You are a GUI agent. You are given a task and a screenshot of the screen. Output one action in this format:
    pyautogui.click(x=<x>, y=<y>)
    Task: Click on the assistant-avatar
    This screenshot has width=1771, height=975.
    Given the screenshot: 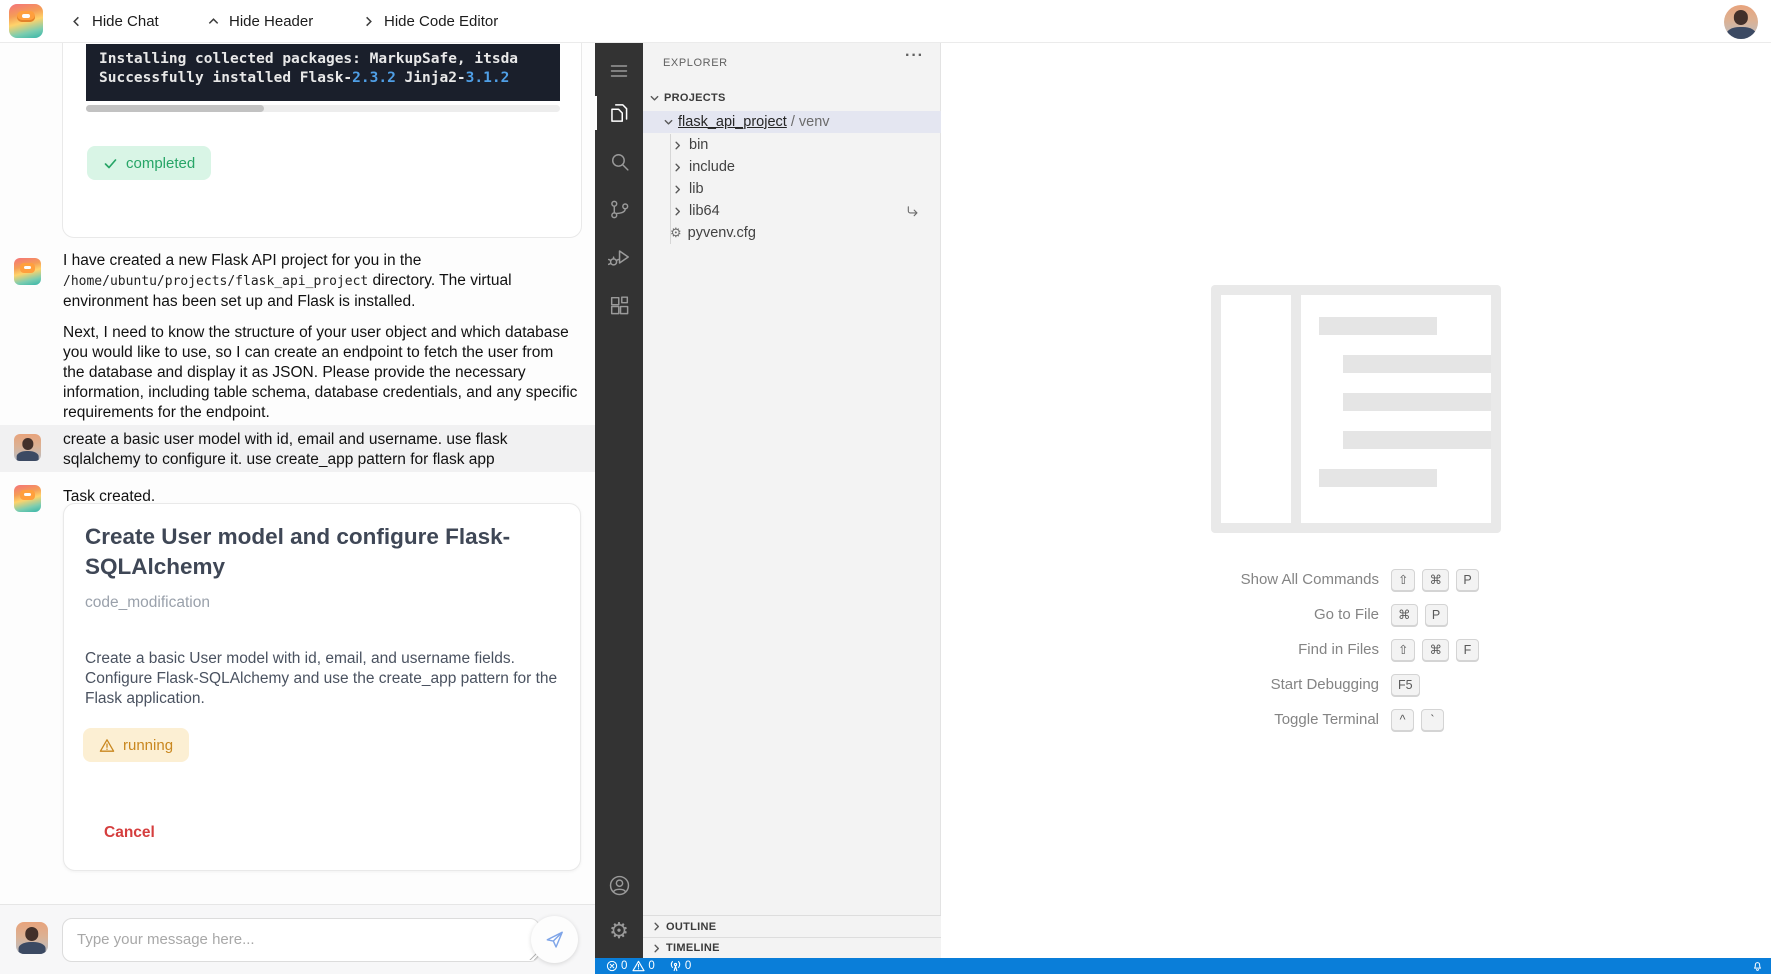 What is the action you would take?
    pyautogui.click(x=27, y=271)
    